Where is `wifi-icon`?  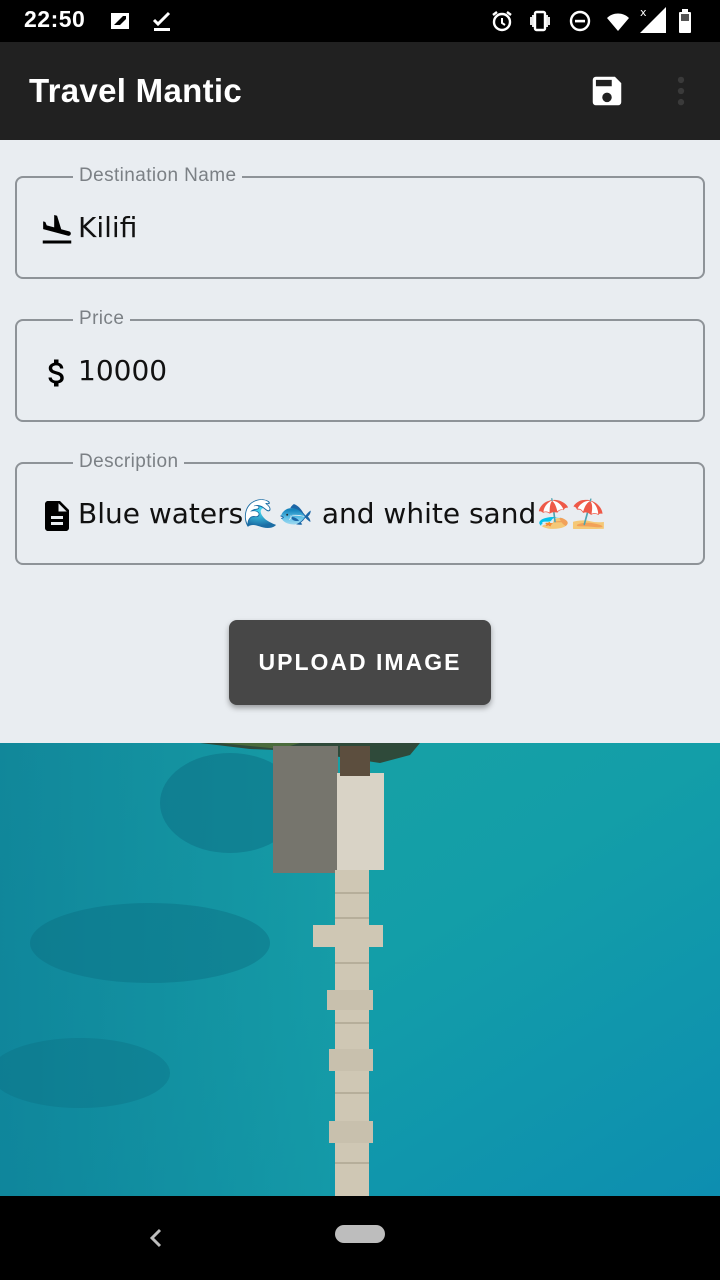
wifi-icon is located at coordinates (618, 21).